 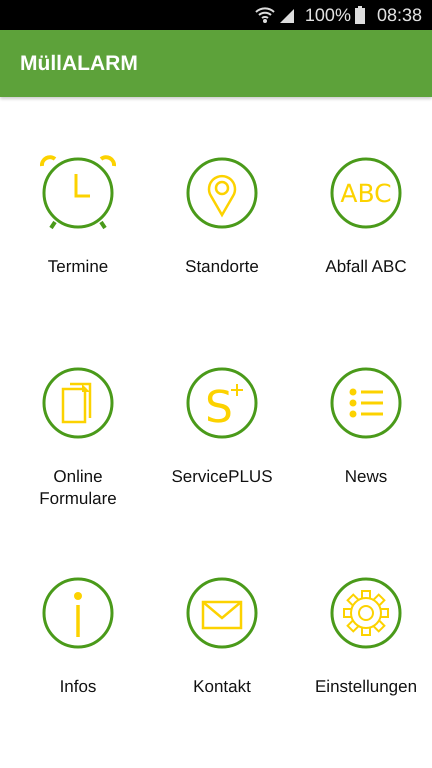 What do you see at coordinates (264, 15) in the screenshot?
I see `wifi-icon` at bounding box center [264, 15].